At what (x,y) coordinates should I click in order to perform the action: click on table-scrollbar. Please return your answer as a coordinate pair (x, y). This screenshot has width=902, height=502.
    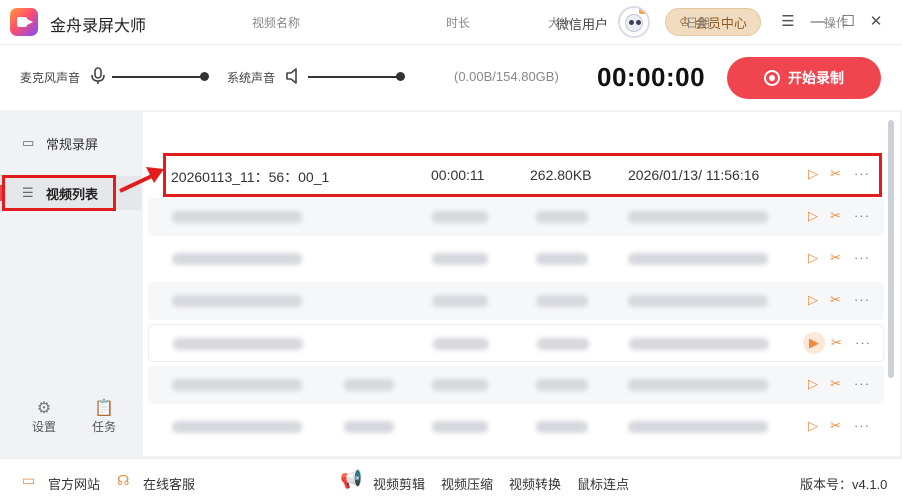
    Looking at the image, I should click on (891, 249).